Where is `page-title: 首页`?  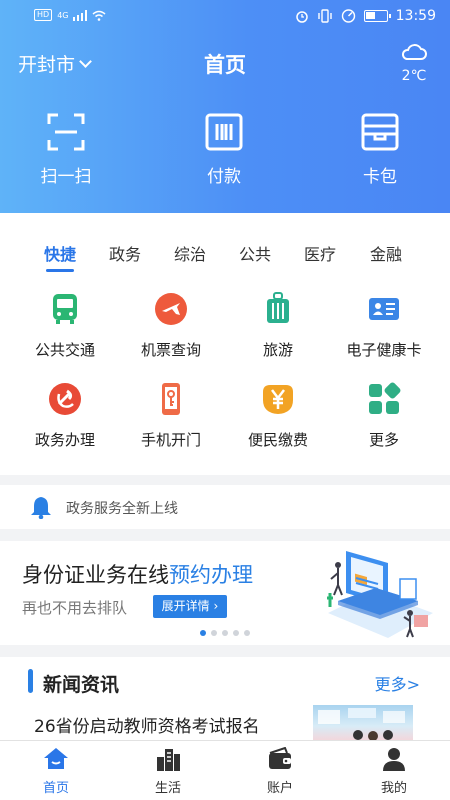 page-title: 首页 is located at coordinates (225, 65).